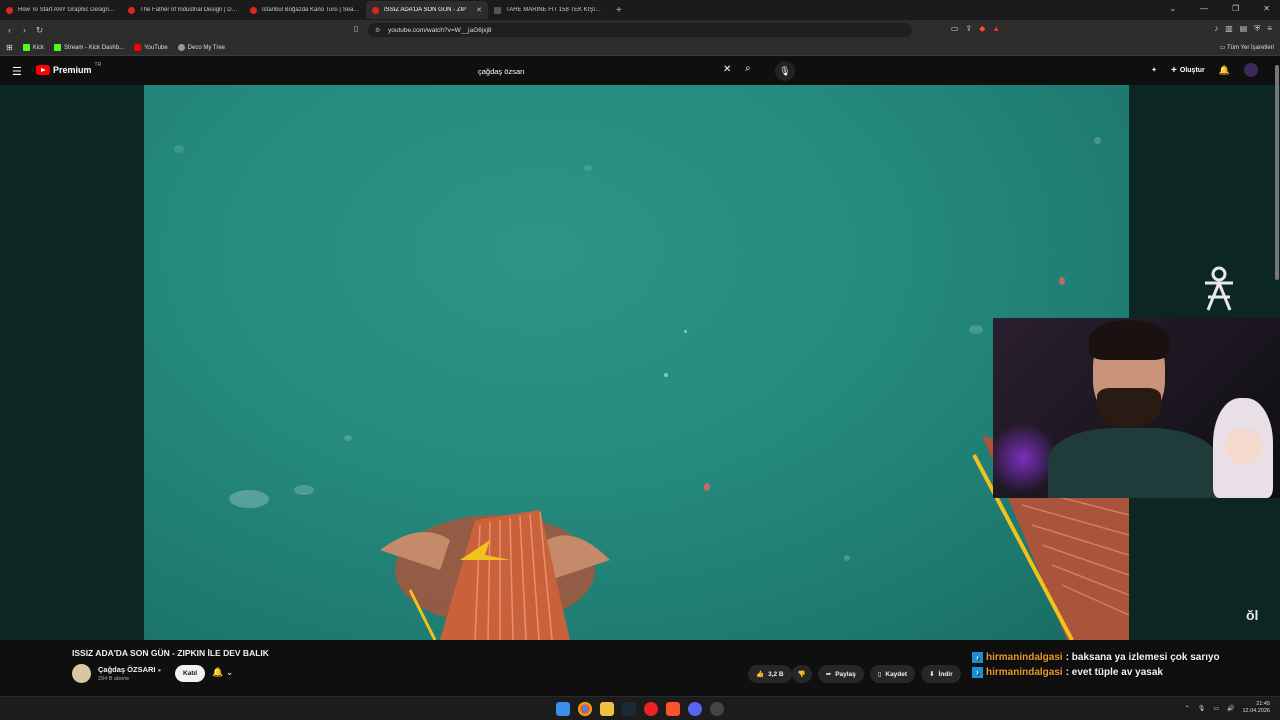  What do you see at coordinates (605, 71) in the screenshot?
I see `search-input: çağdaş özsarı` at bounding box center [605, 71].